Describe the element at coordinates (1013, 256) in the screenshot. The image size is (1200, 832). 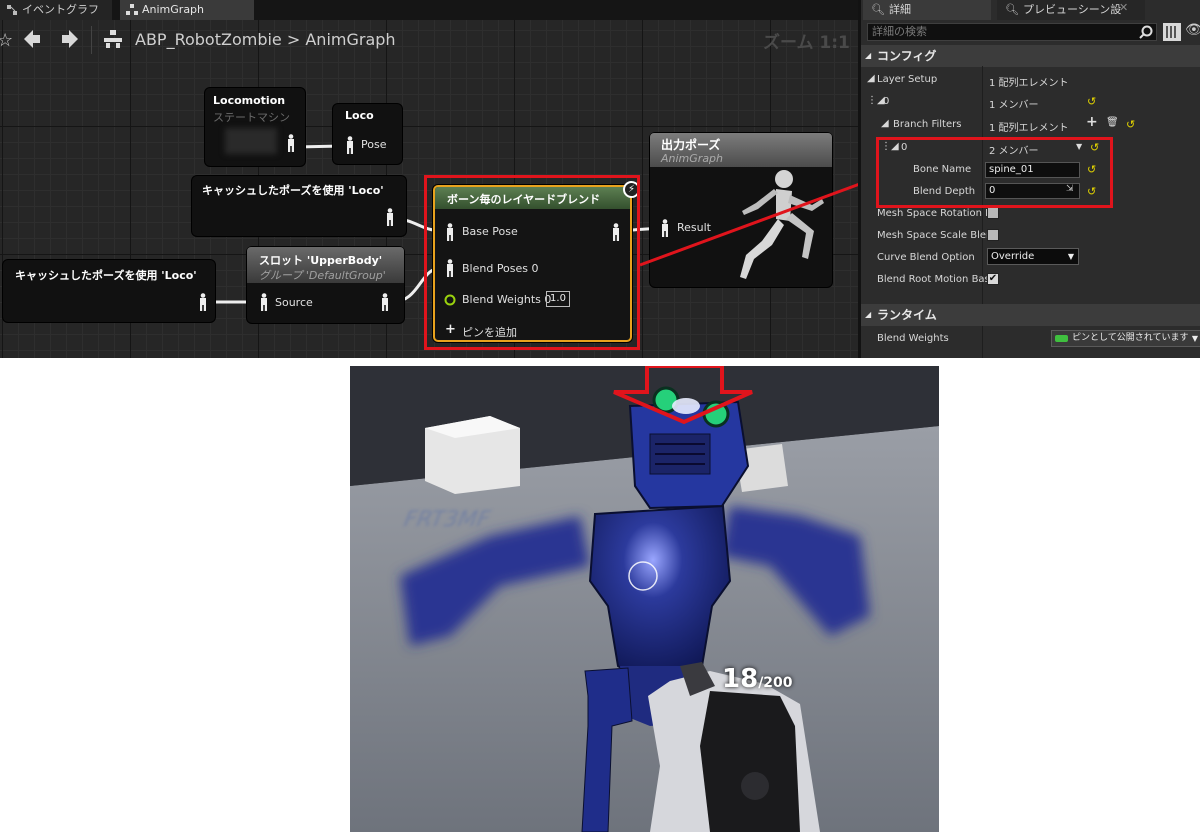
I see `select-value: Override` at that location.